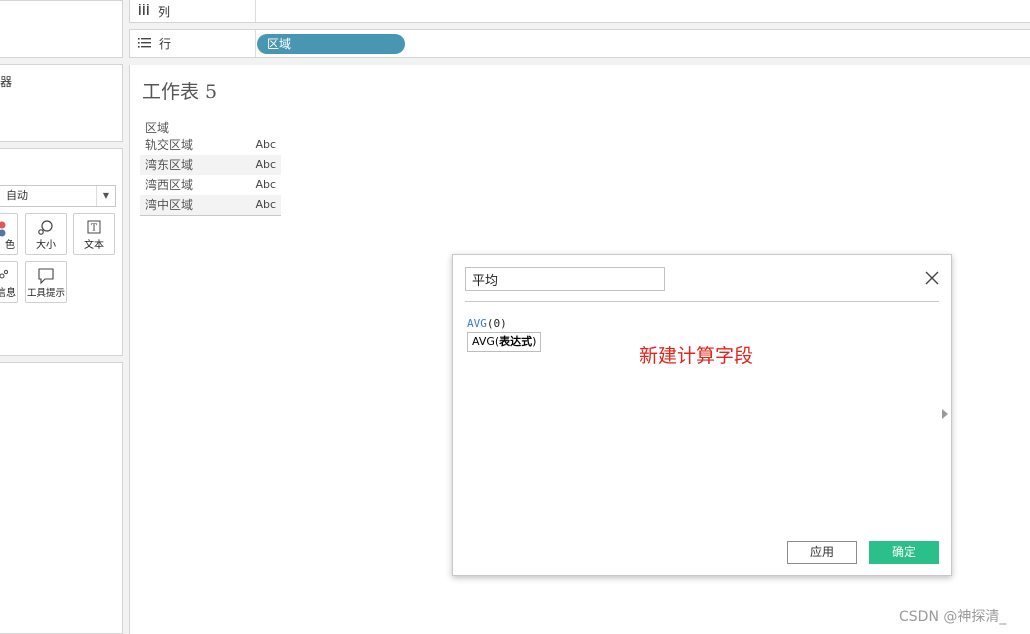 This screenshot has width=1030, height=634. What do you see at coordinates (945, 414) in the screenshot?
I see `expand-panel-icon` at bounding box center [945, 414].